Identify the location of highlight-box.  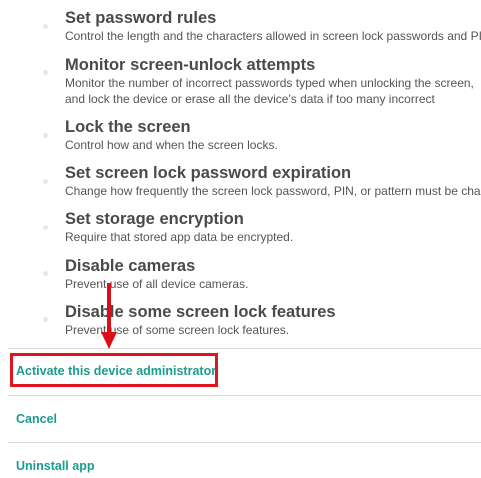
(114, 370).